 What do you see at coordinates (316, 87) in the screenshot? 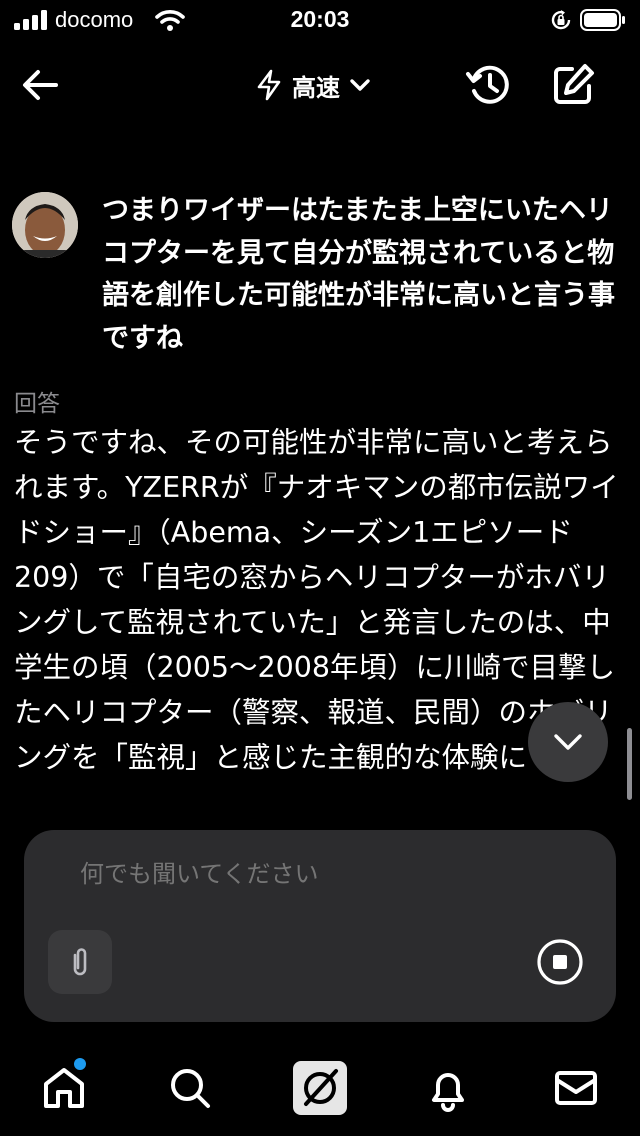
I see `mode-label: 高速` at bounding box center [316, 87].